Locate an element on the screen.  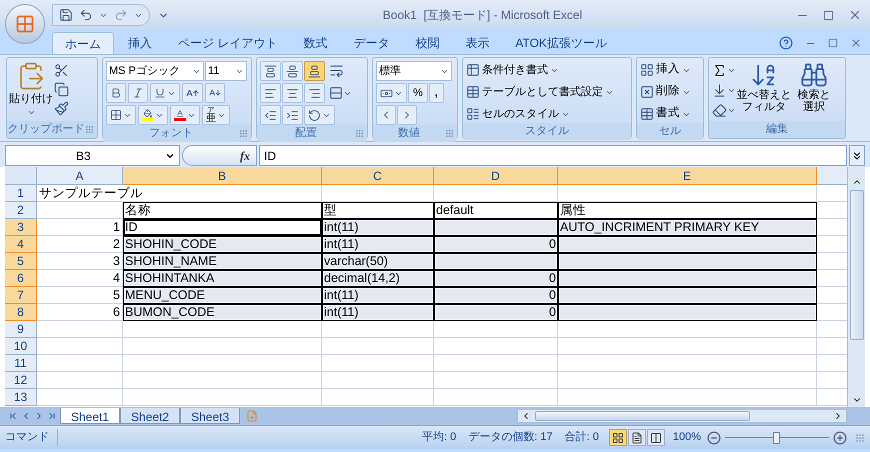
row-header: 1 is located at coordinates (21, 193).